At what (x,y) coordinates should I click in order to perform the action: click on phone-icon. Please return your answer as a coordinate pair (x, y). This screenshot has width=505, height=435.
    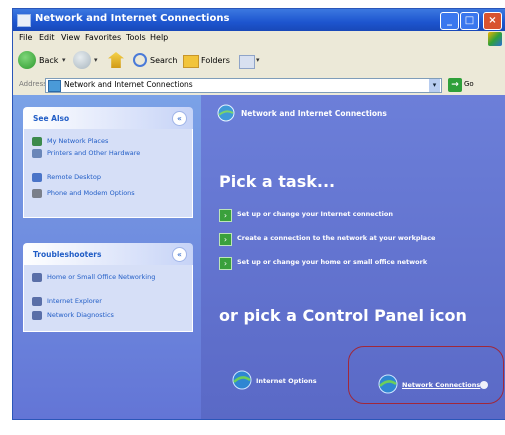
    Looking at the image, I should click on (37, 193).